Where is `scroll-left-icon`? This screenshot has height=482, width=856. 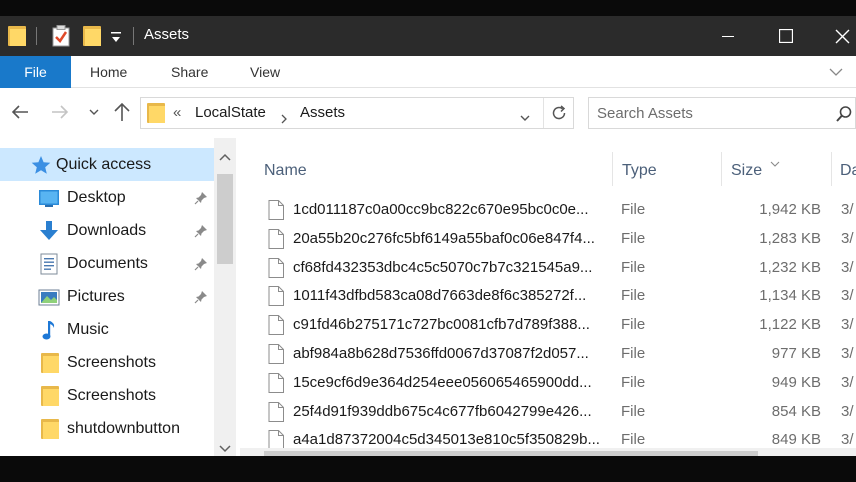 scroll-left-icon is located at coordinates (251, 454).